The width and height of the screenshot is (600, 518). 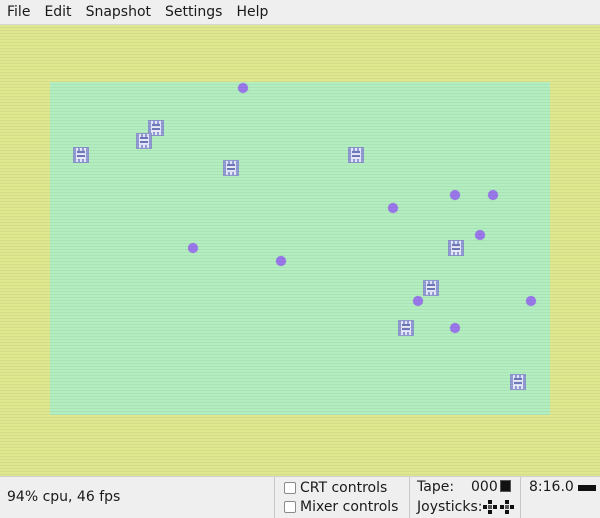 I want to click on joysticks-label: Joysticks:, so click(x=450, y=507).